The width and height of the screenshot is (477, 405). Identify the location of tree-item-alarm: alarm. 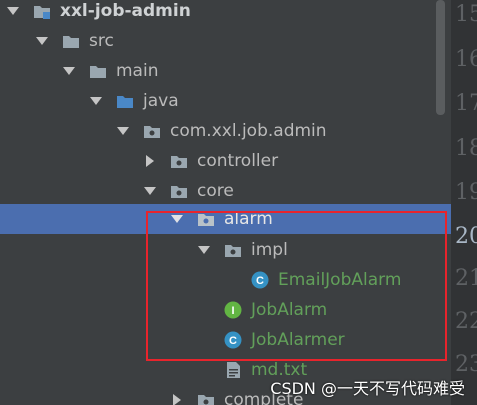
(225, 219).